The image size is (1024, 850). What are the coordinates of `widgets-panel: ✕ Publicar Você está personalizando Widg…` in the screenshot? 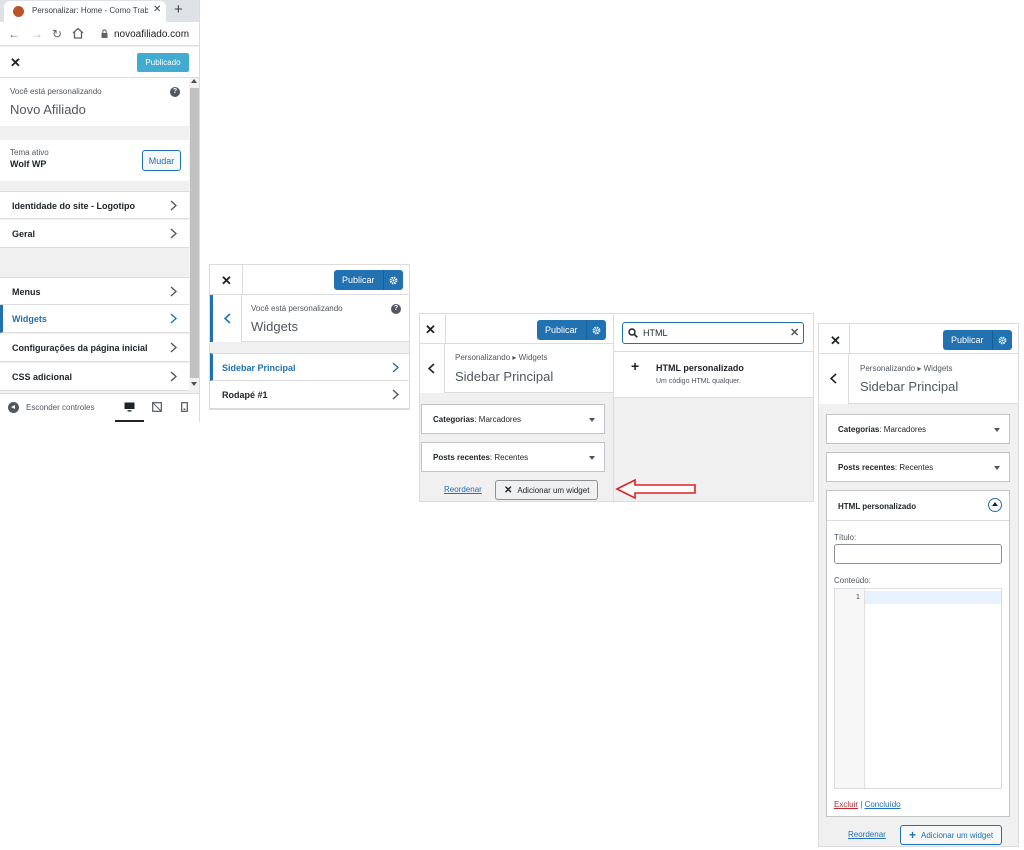 It's located at (309, 337).